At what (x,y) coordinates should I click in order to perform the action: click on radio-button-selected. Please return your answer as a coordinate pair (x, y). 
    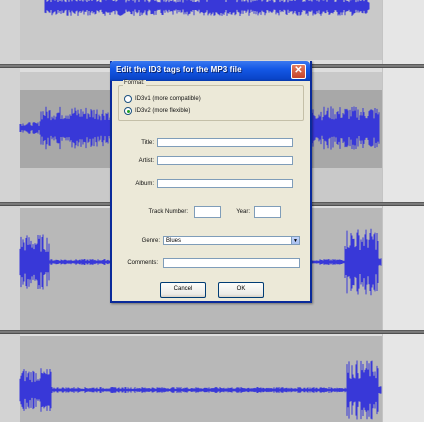
    Looking at the image, I should click on (128, 111).